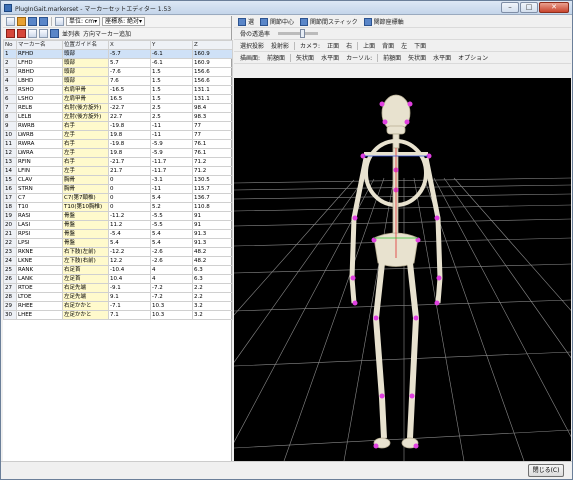  What do you see at coordinates (85, 252) in the screenshot?
I see `cell-position-guide: 右下肢(左前)` at bounding box center [85, 252].